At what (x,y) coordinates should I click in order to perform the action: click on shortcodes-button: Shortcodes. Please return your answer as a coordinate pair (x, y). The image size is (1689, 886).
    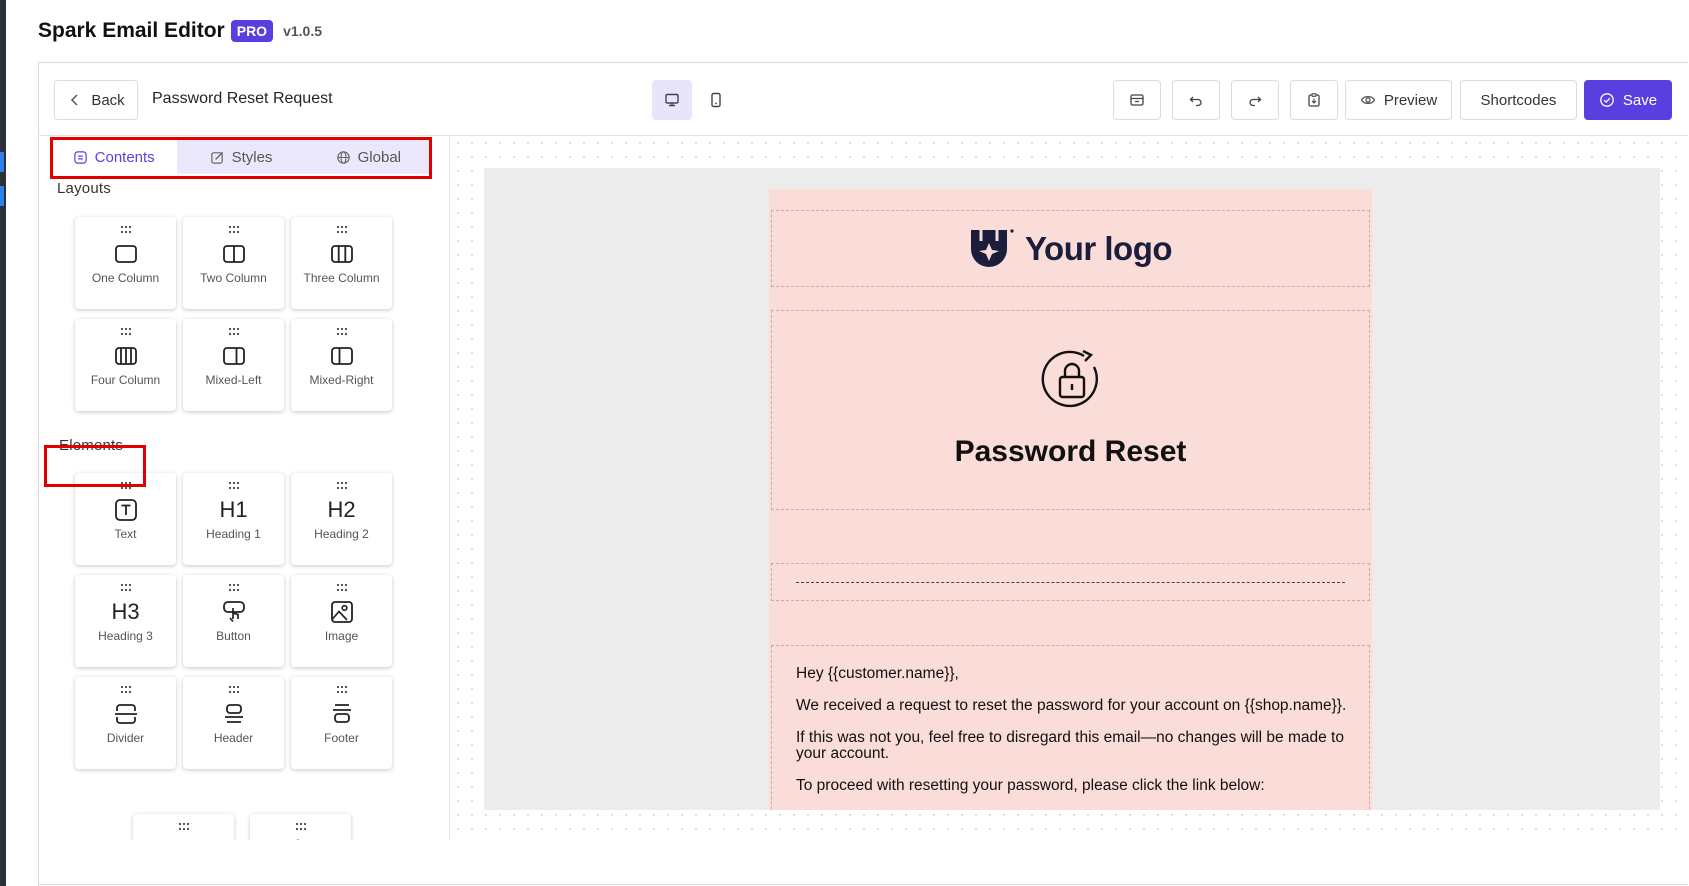
    Looking at the image, I should click on (1518, 100).